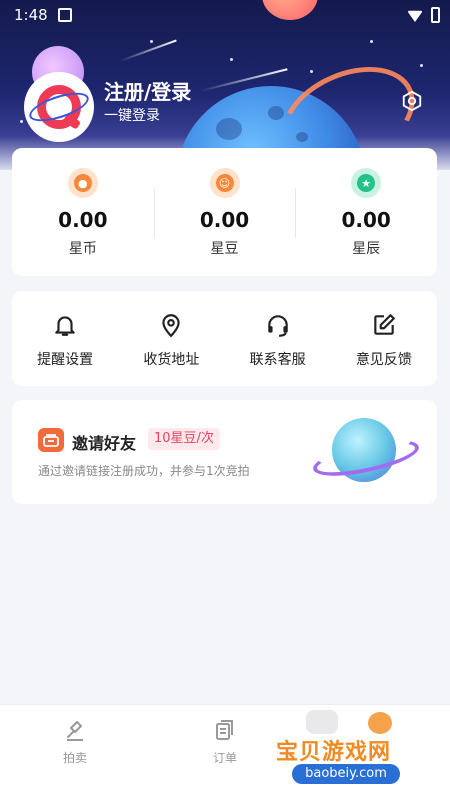 The height and width of the screenshot is (800, 450). Describe the element at coordinates (366, 183) in the screenshot. I see `star-dust-icon: ★` at that location.